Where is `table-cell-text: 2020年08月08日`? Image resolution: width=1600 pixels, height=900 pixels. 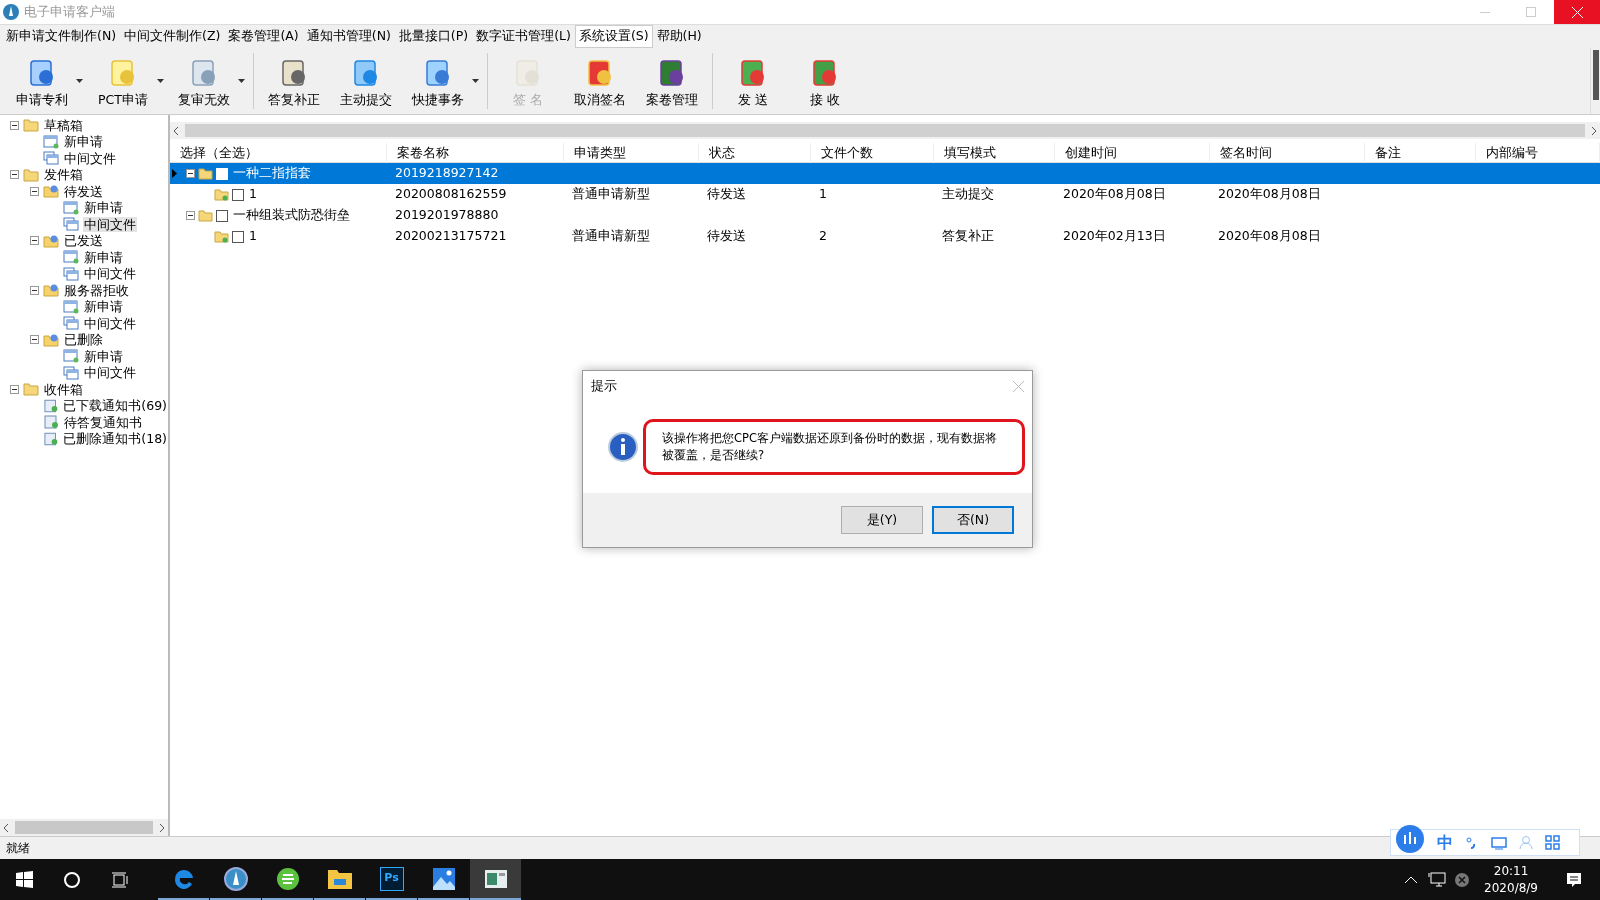 table-cell-text: 2020年08月08日 is located at coordinates (1114, 194).